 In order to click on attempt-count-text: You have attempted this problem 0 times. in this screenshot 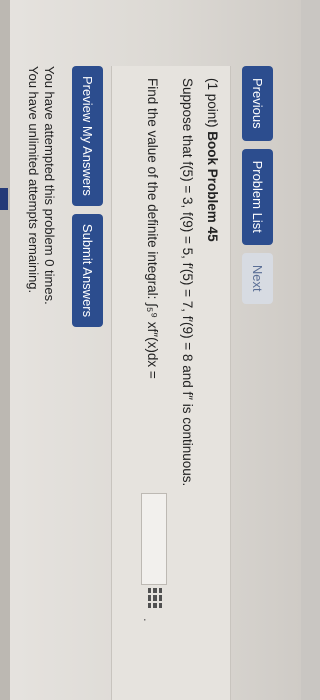, I will do `click(49, 185)`.